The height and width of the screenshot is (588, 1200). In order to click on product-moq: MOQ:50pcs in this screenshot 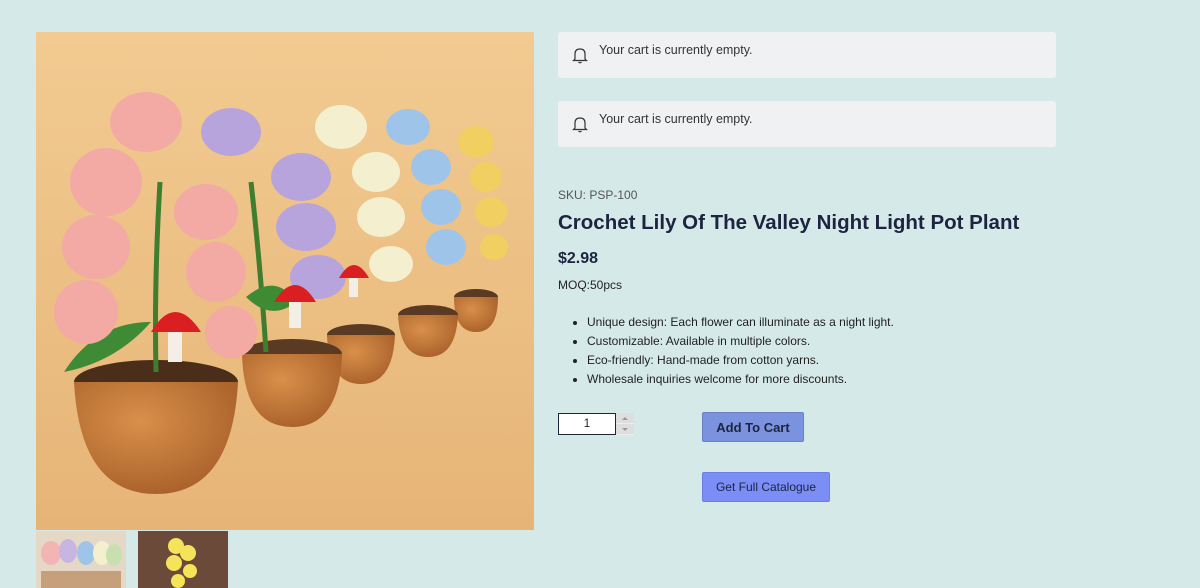, I will do `click(590, 285)`.